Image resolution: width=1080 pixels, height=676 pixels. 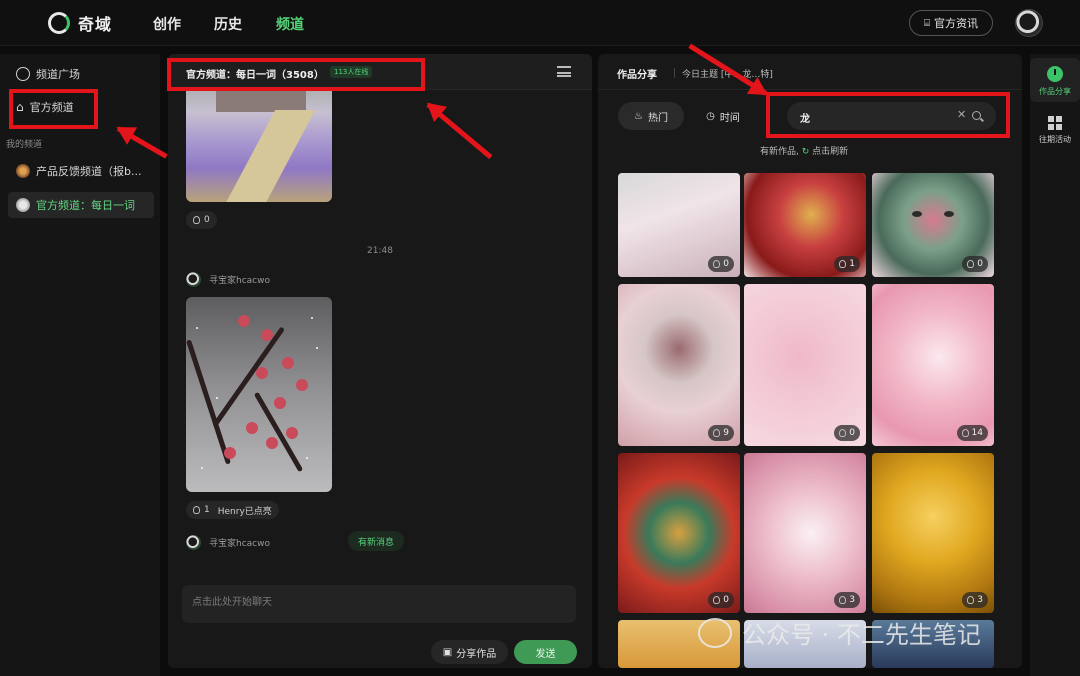 What do you see at coordinates (24, 145) in the screenshot?
I see `my-channels-heading: 我的频道` at bounding box center [24, 145].